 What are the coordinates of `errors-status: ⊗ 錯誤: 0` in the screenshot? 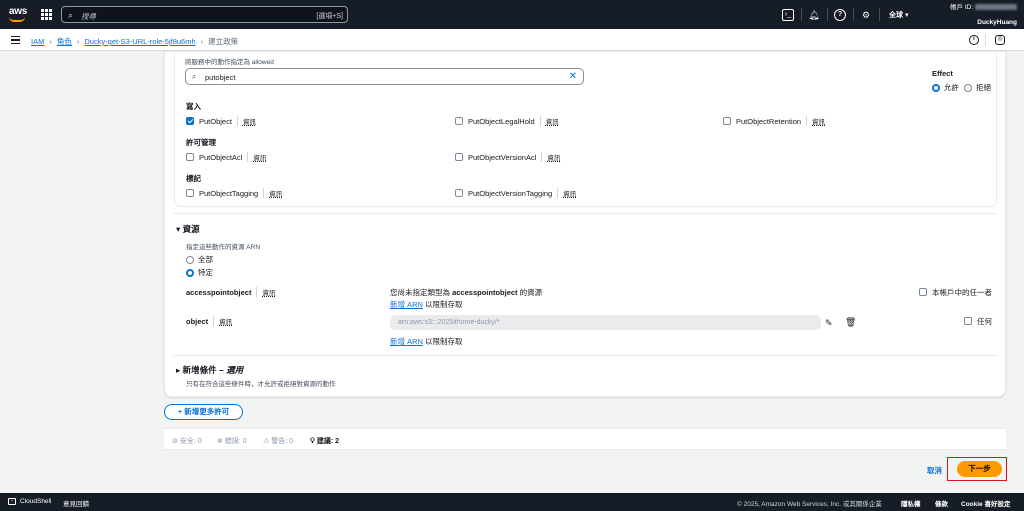 It's located at (232, 441).